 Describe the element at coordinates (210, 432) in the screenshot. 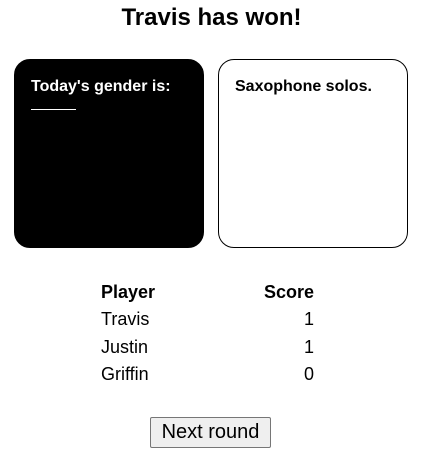

I see `next-round-button: Next round` at that location.